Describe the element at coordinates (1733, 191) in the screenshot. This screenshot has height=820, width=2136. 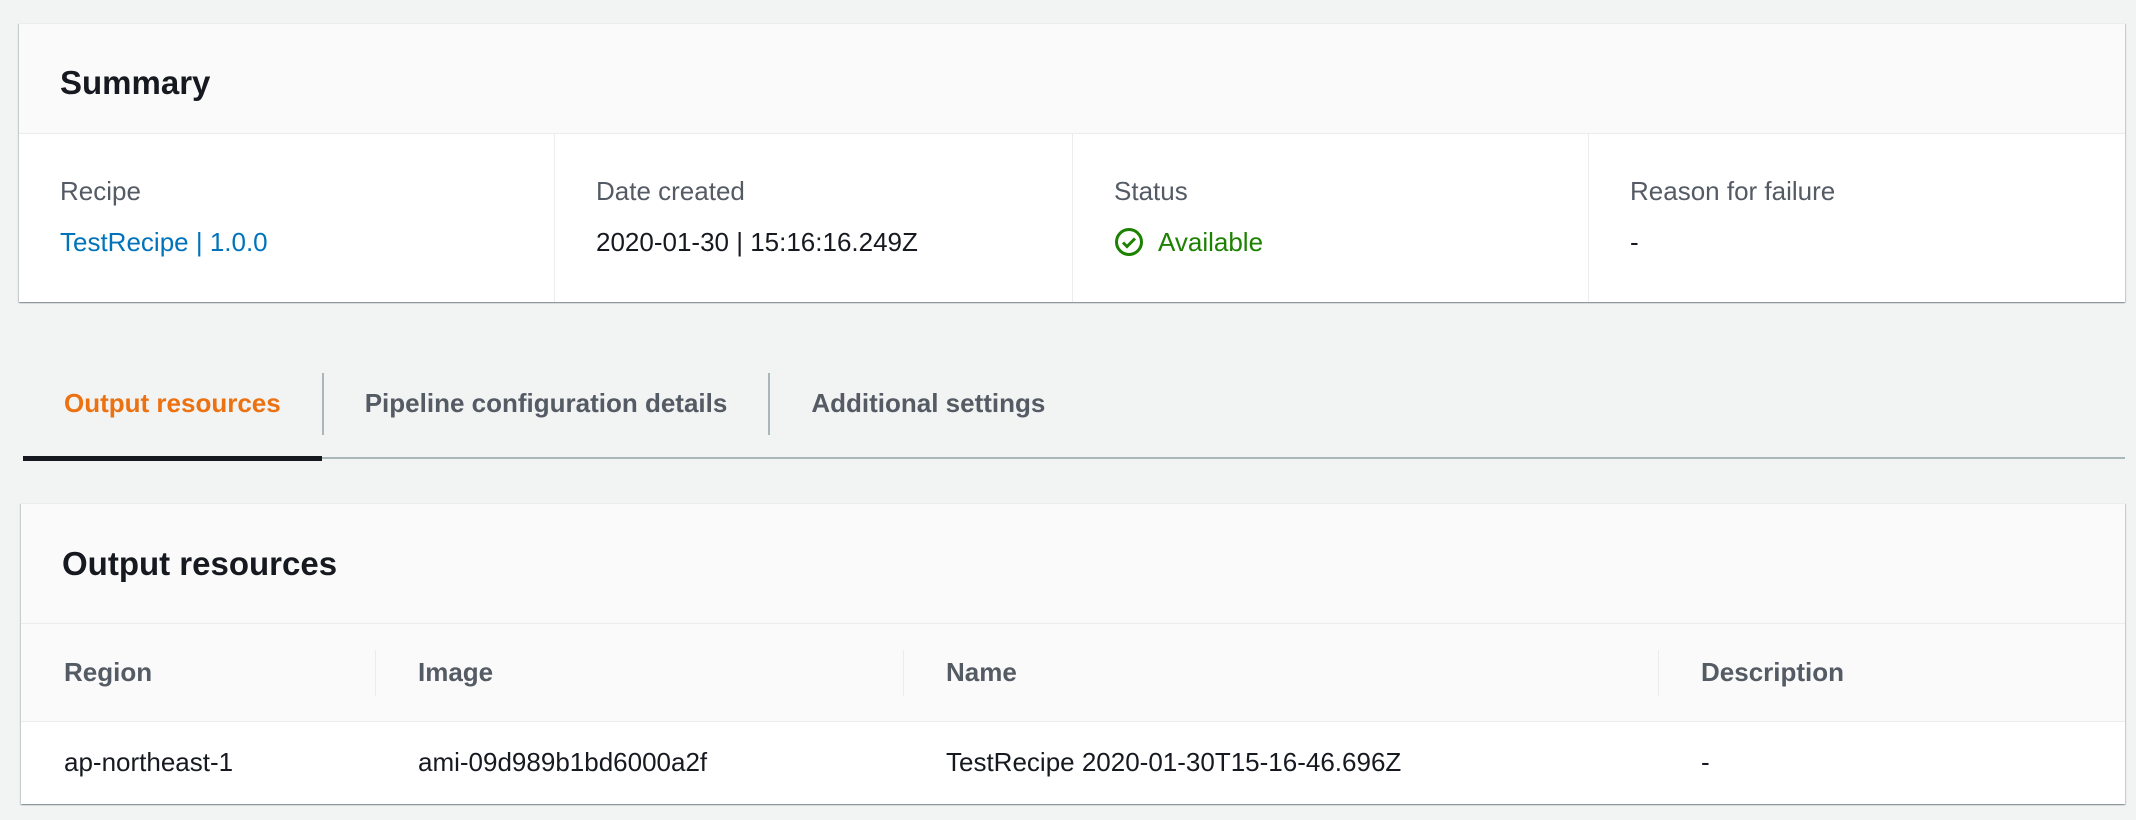
I see `reason-for-failure-label: Reason for failure` at that location.